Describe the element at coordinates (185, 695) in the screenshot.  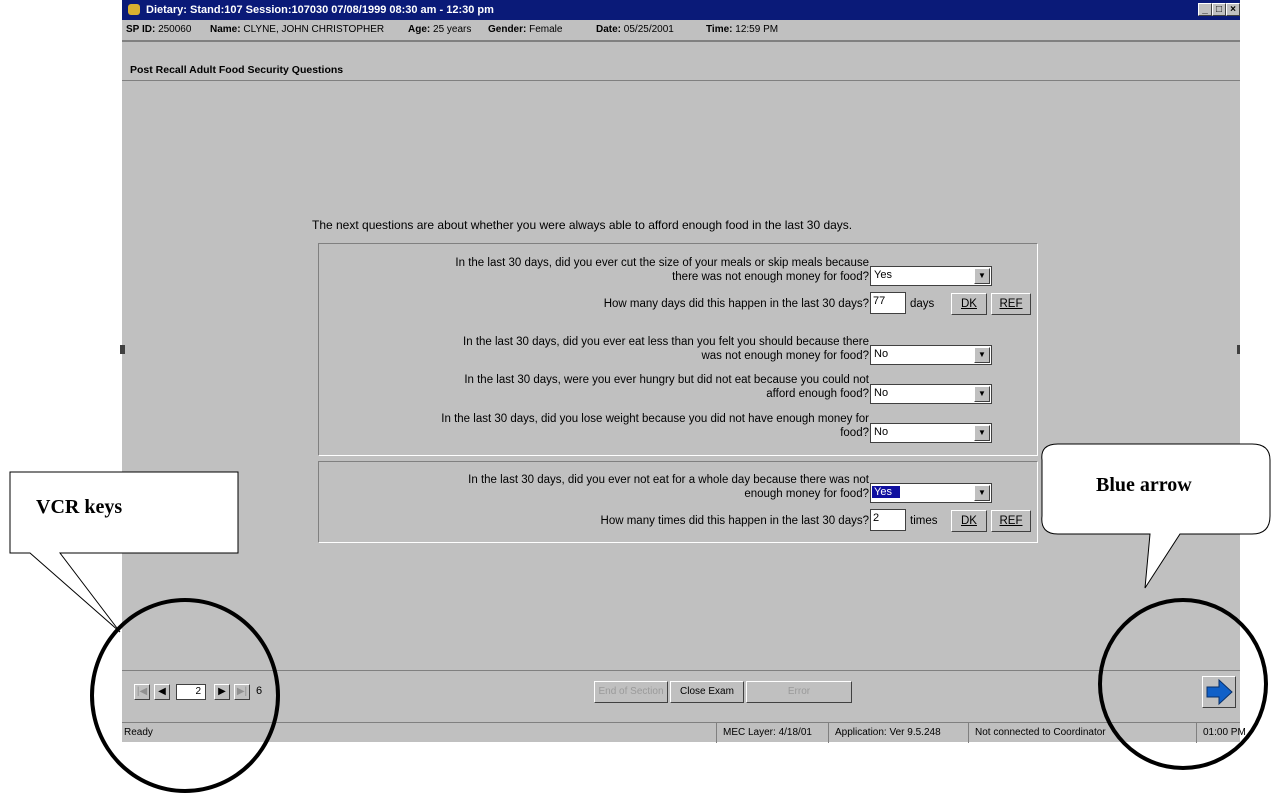
I see `vcr-keys-highlight-circle` at that location.